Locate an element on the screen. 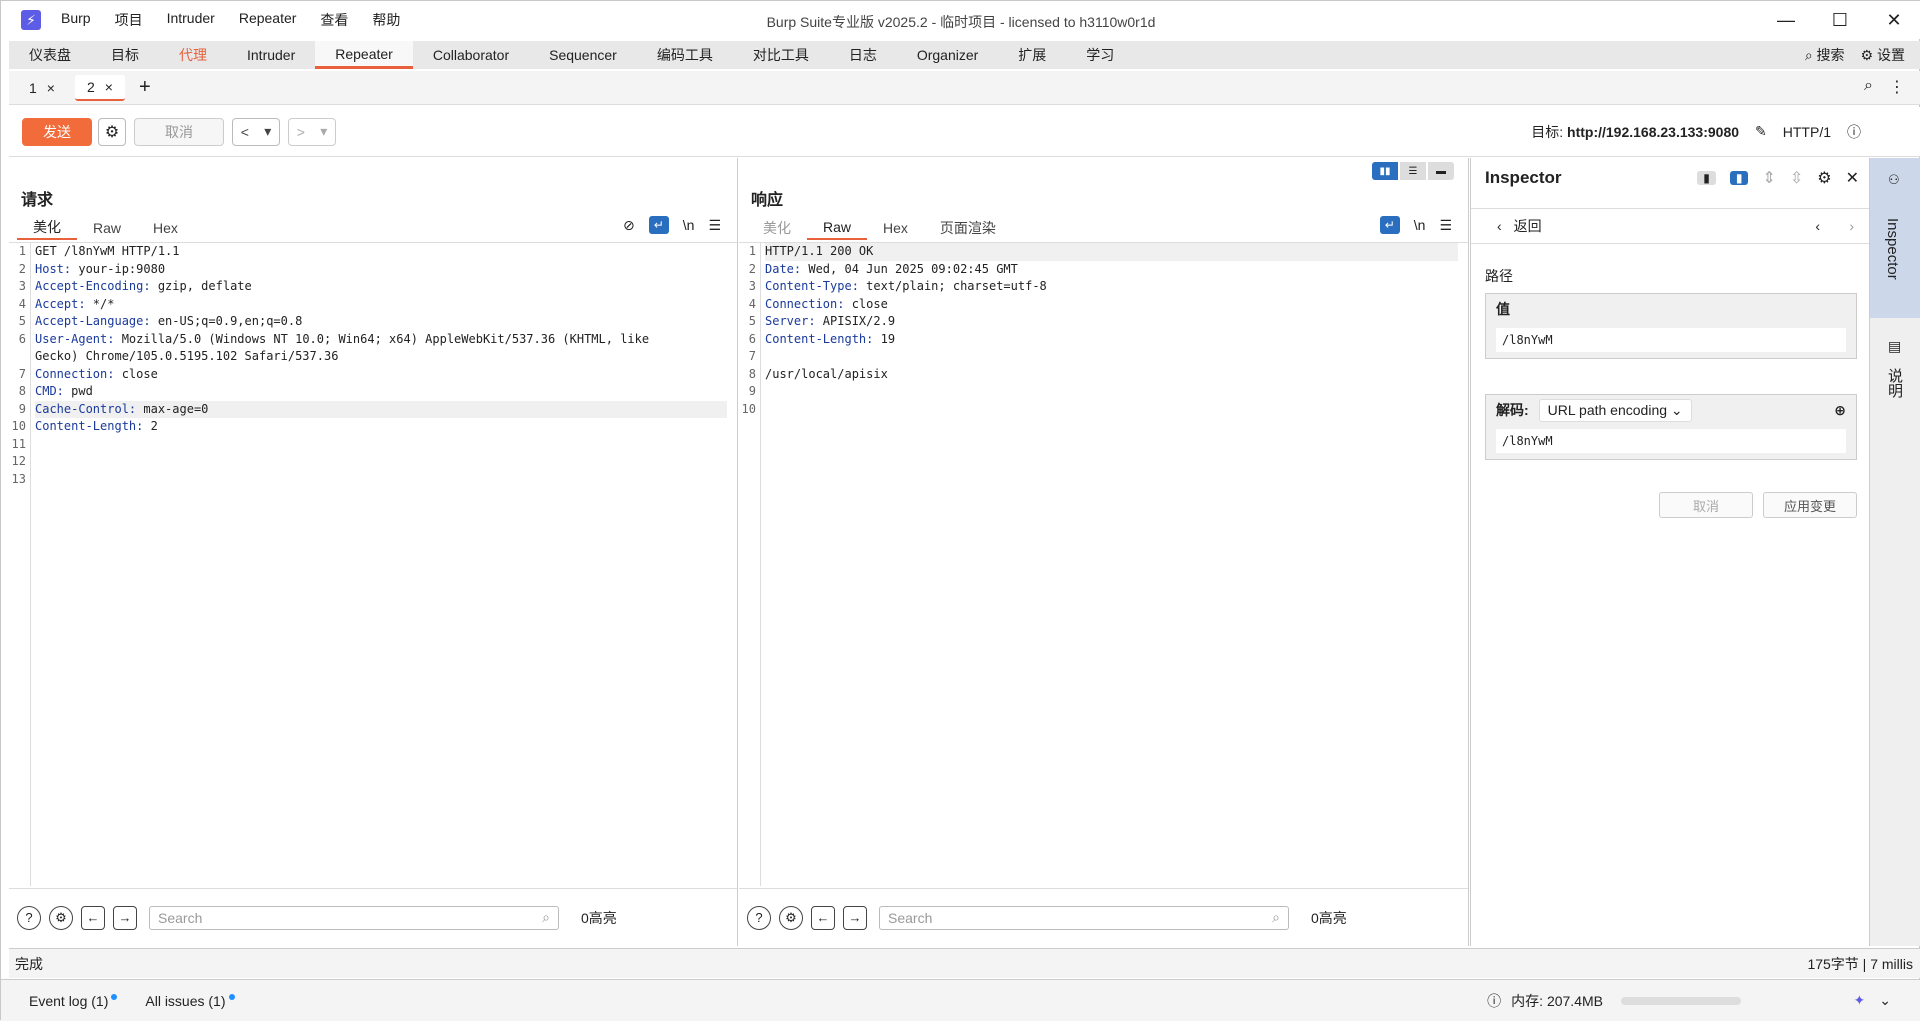  history-back-button: < ▾ is located at coordinates (256, 131).